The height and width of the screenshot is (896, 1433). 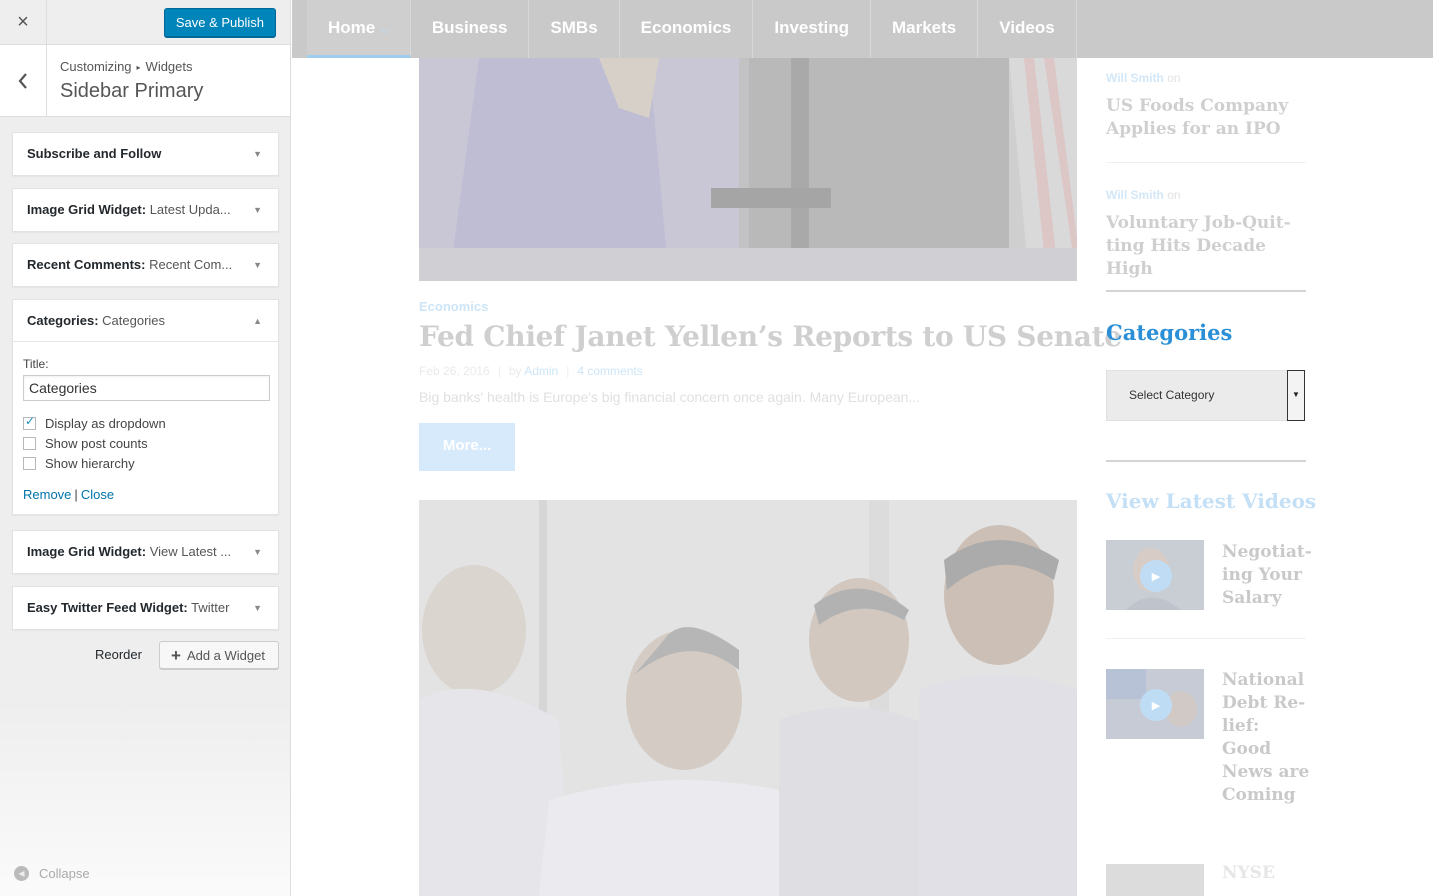 What do you see at coordinates (574, 29) in the screenshot?
I see `nav-item-smbs: SMBs` at bounding box center [574, 29].